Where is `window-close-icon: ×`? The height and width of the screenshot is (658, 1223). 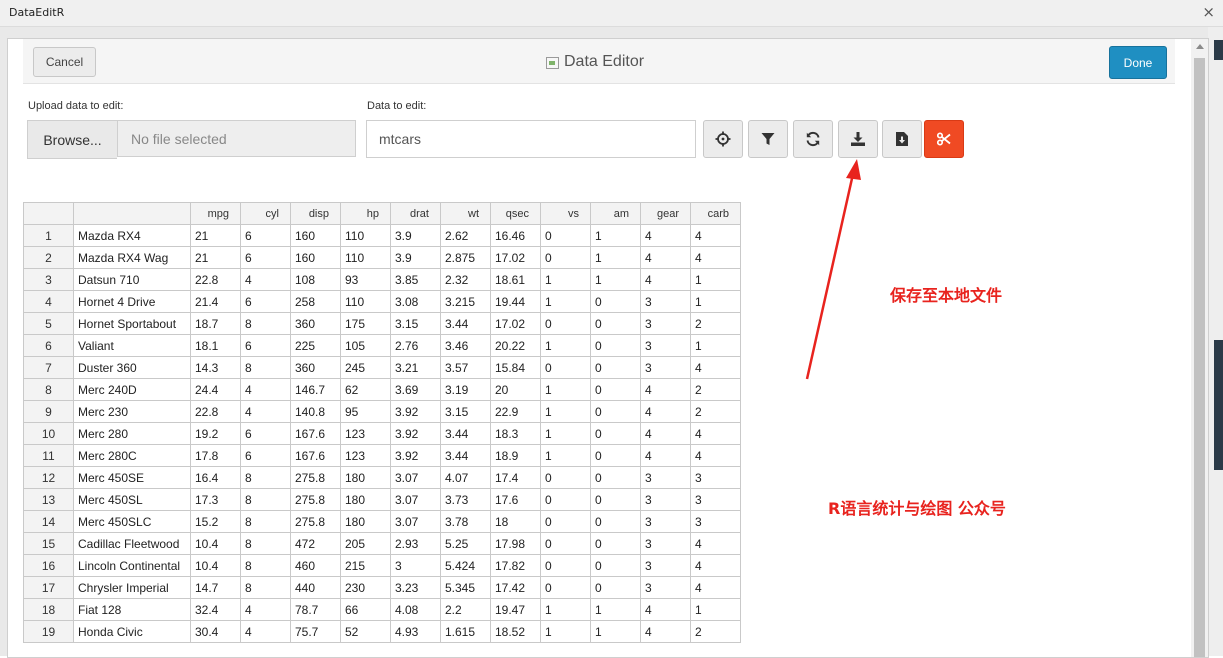
window-close-icon: × is located at coordinates (1208, 12).